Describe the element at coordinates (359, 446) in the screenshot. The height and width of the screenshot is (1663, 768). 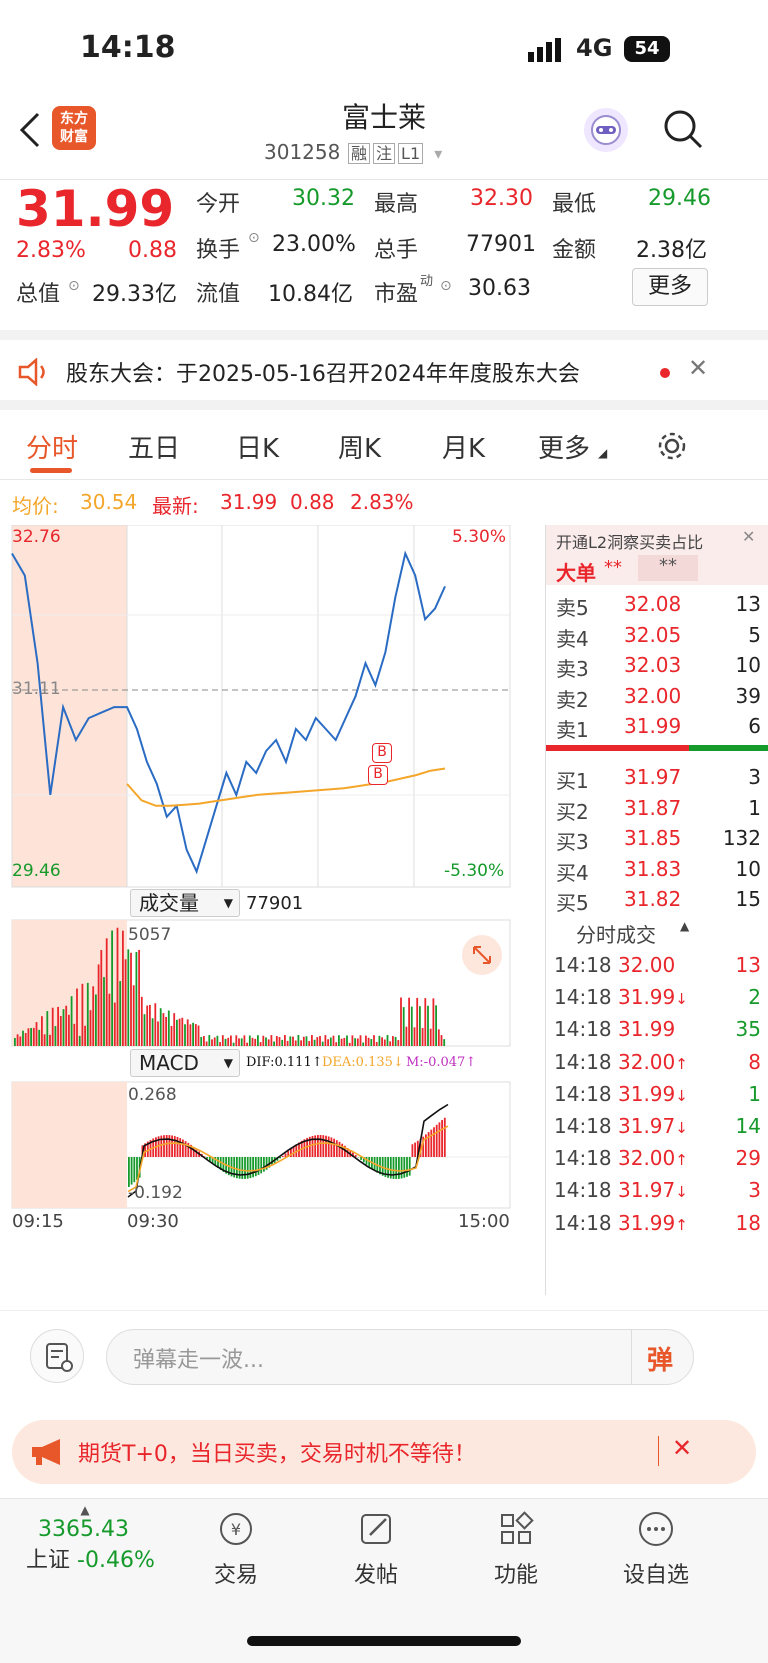
I see `tab-weekly: 周K` at that location.